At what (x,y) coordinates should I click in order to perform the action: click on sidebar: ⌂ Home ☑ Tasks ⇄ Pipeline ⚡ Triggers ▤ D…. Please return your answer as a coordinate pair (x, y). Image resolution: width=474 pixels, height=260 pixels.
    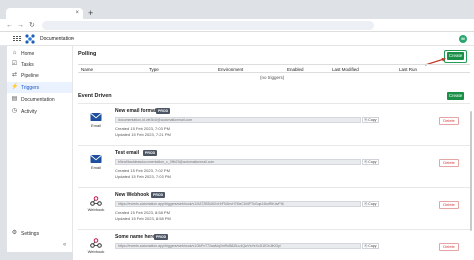
    Looking at the image, I should click on (40, 149).